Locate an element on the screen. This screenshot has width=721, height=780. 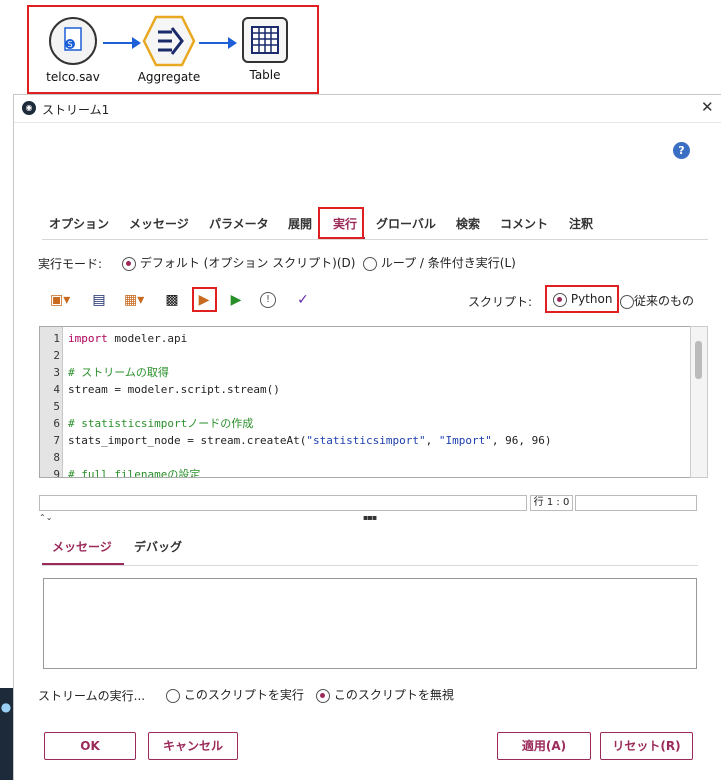
code-line: # full filenameの設定 is located at coordinates (134, 472).